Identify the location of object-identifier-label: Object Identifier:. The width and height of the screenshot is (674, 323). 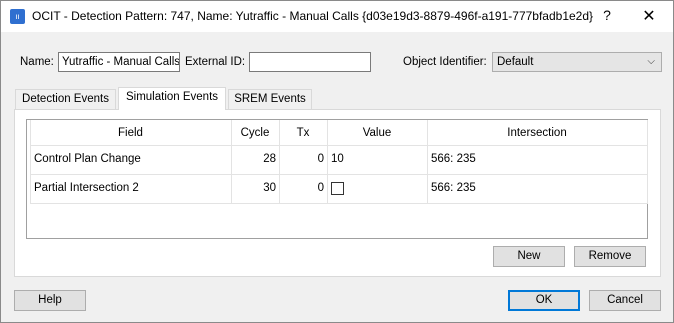
(445, 62).